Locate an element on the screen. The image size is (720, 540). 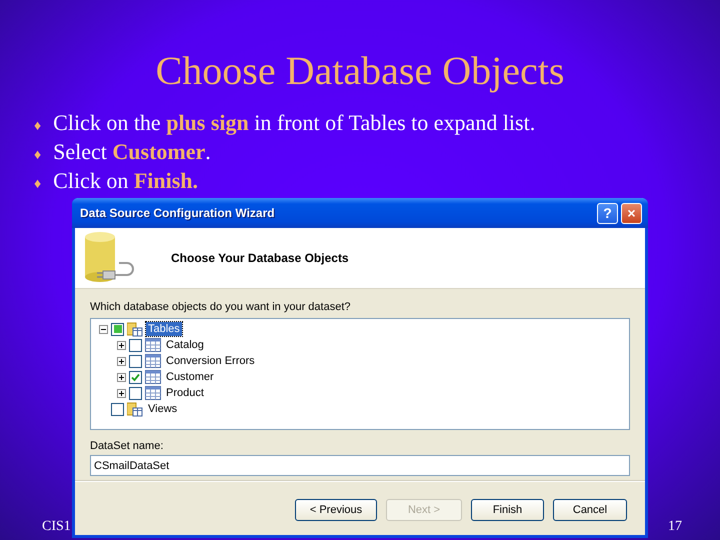
slide-title: Choose Database Objects is located at coordinates (360, 71).